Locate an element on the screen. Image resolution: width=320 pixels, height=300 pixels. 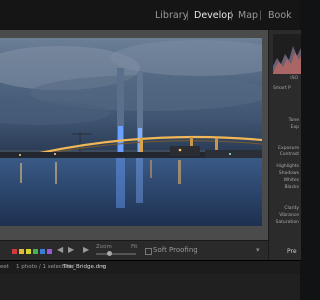
previous-arrow-icon: ◀ is located at coordinates (60, 249).